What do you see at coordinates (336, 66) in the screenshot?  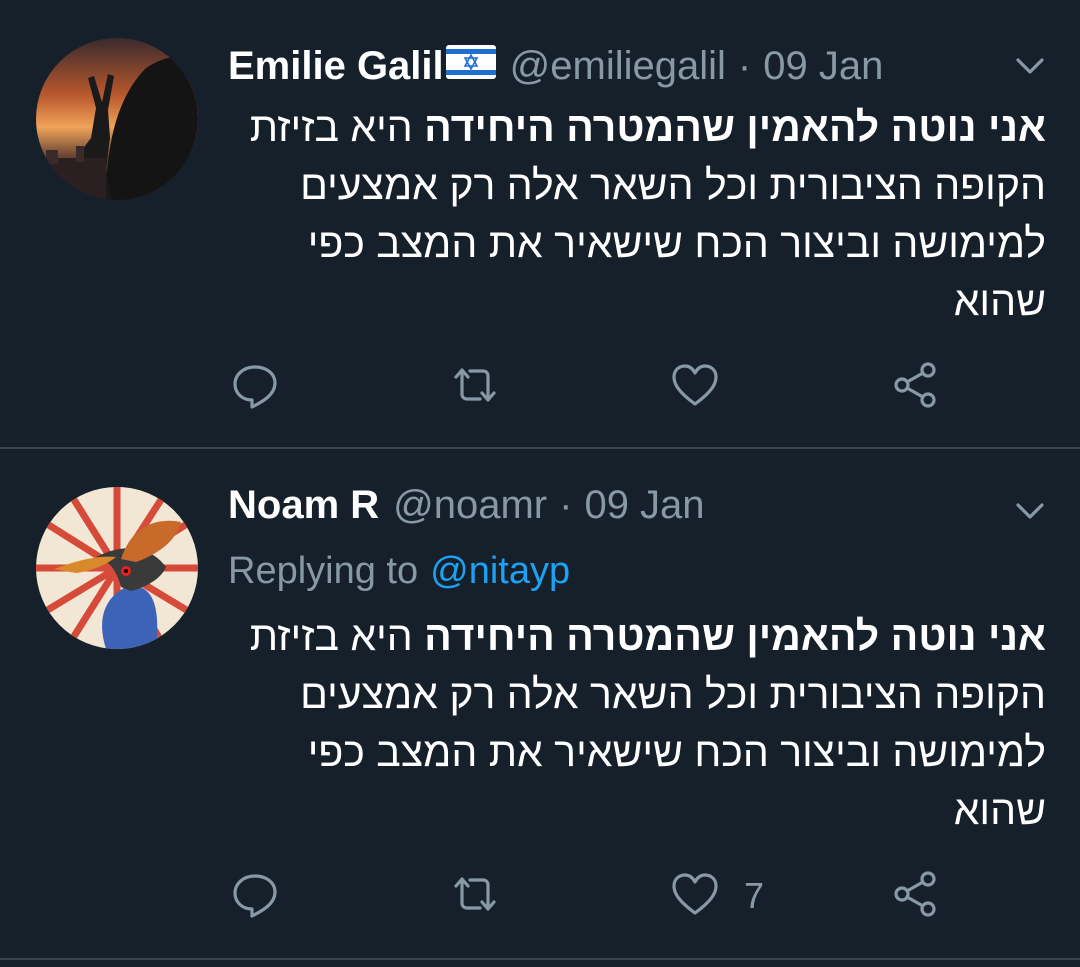 I see `author-name: Emilie Galil` at bounding box center [336, 66].